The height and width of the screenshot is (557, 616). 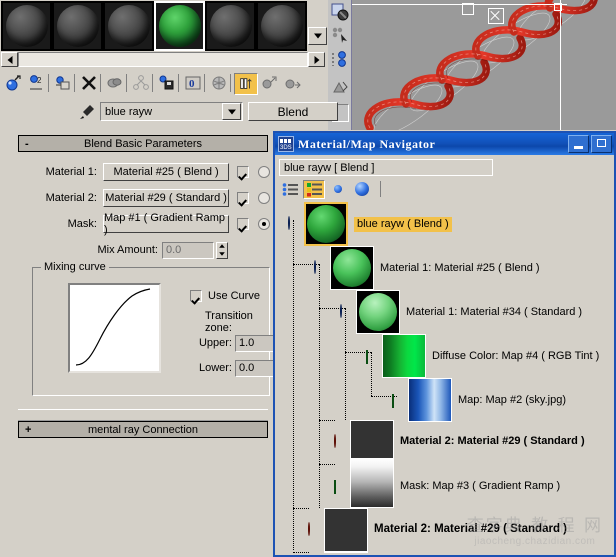 What do you see at coordinates (243, 172) in the screenshot?
I see `material-1-checkbox` at bounding box center [243, 172].